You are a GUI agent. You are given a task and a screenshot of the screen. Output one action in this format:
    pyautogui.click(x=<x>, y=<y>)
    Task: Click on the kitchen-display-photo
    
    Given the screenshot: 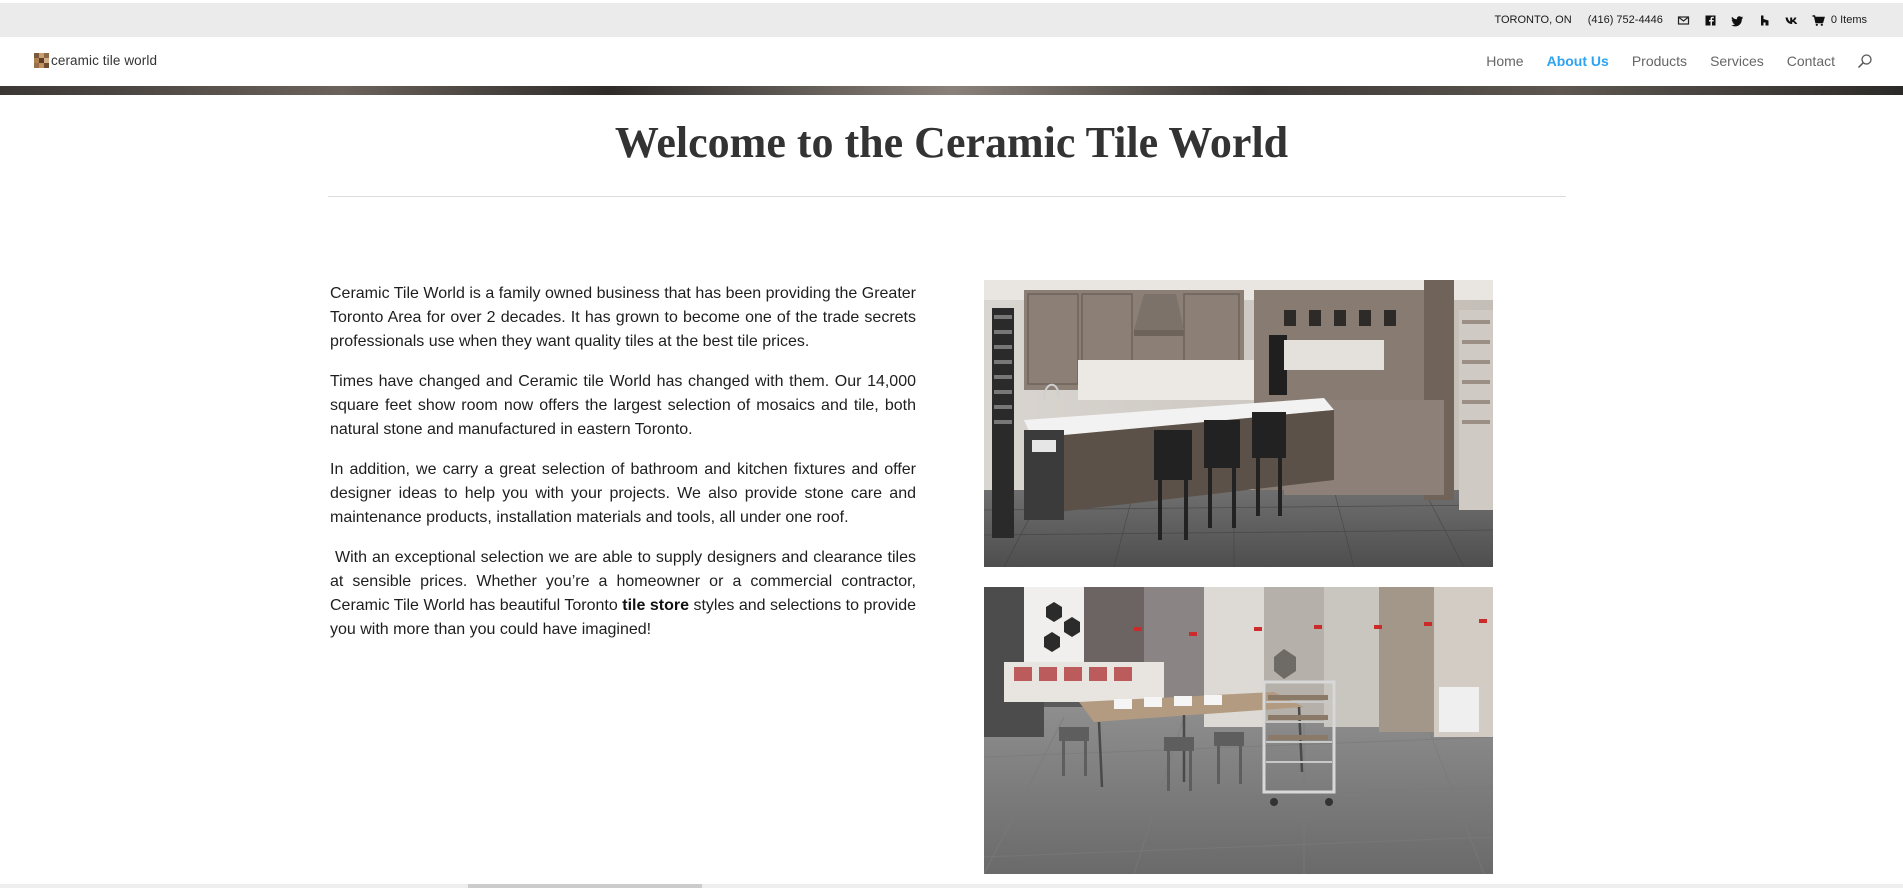 What is the action you would take?
    pyautogui.click(x=1238, y=423)
    